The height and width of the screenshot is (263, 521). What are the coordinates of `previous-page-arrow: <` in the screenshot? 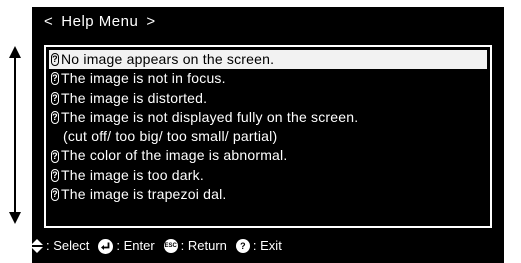 It's located at (48, 22).